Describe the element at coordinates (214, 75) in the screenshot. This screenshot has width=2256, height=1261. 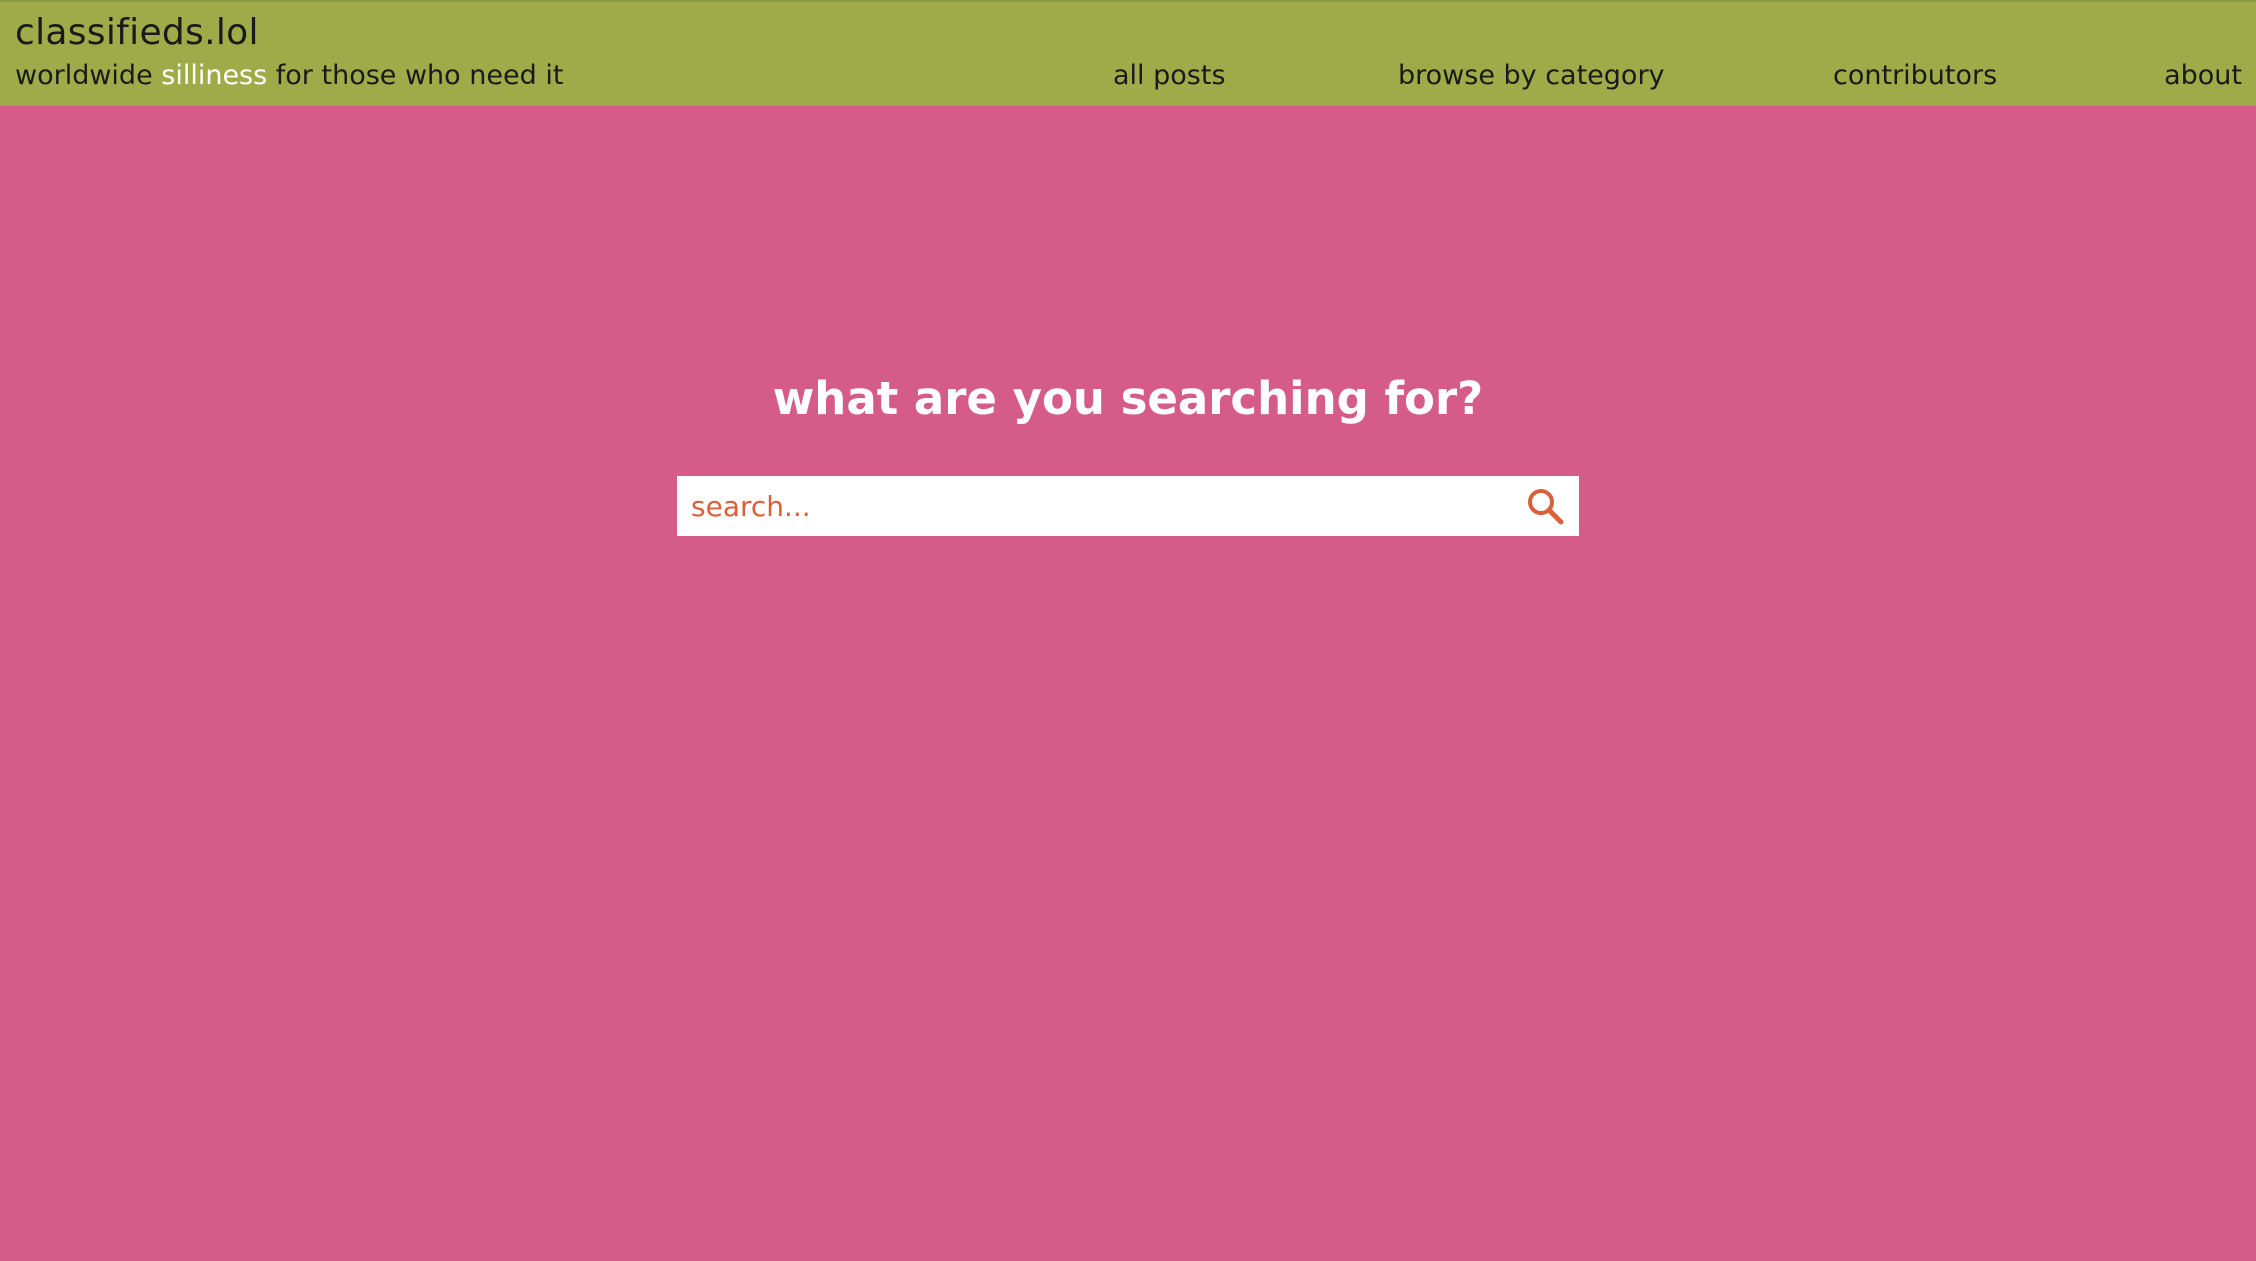
I see `tagline-highlight: silliness` at that location.